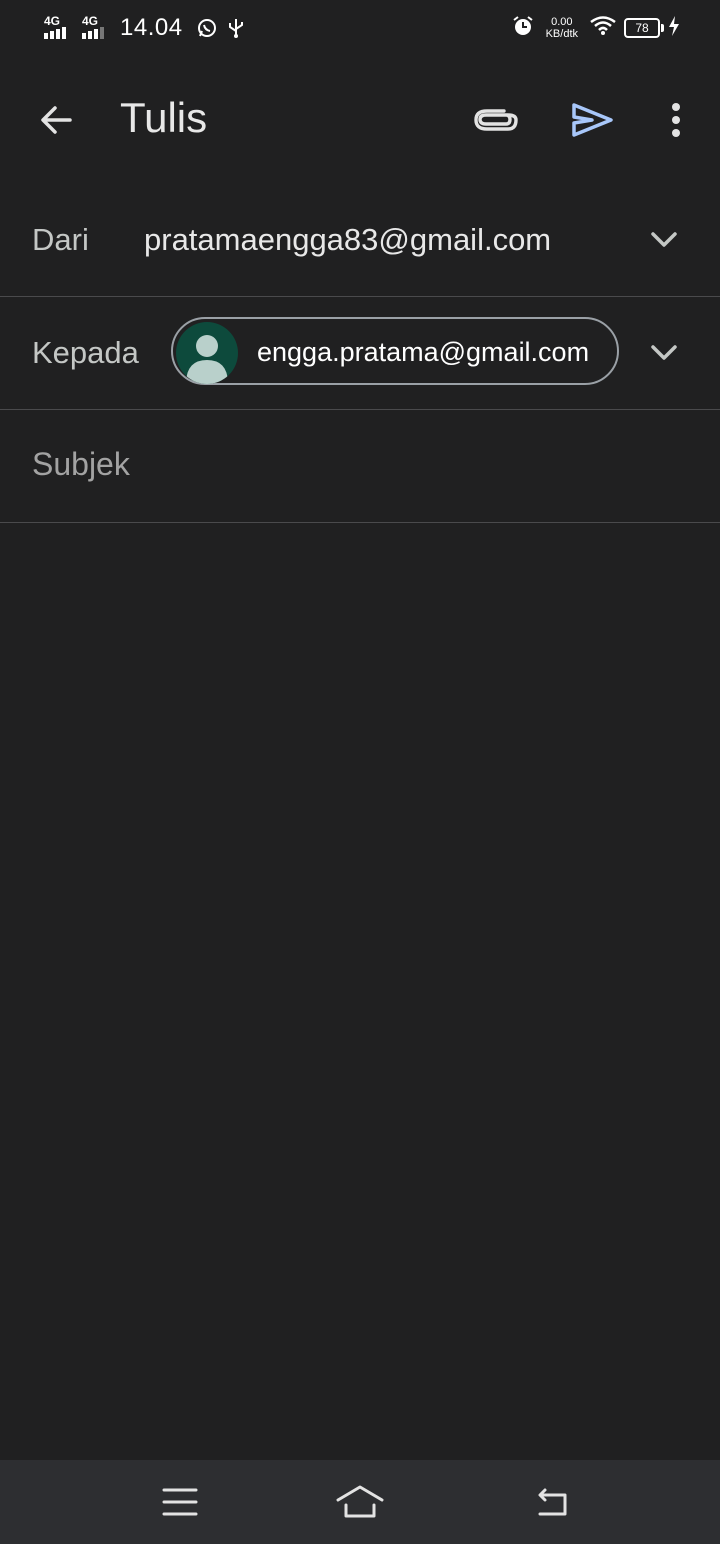 This screenshot has width=720, height=1544. Describe the element at coordinates (81, 464) in the screenshot. I see `subject-field: Subjek` at that location.